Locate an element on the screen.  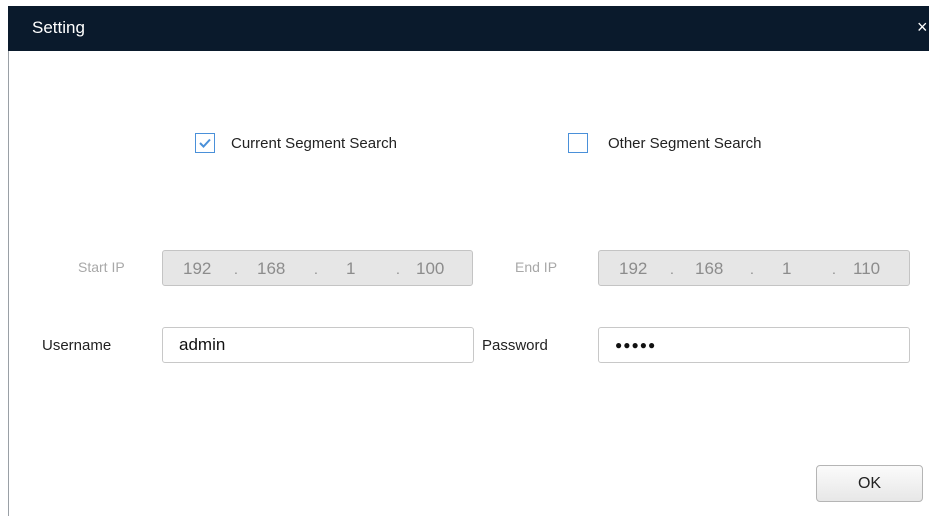
window-title: Setting is located at coordinates (58, 27).